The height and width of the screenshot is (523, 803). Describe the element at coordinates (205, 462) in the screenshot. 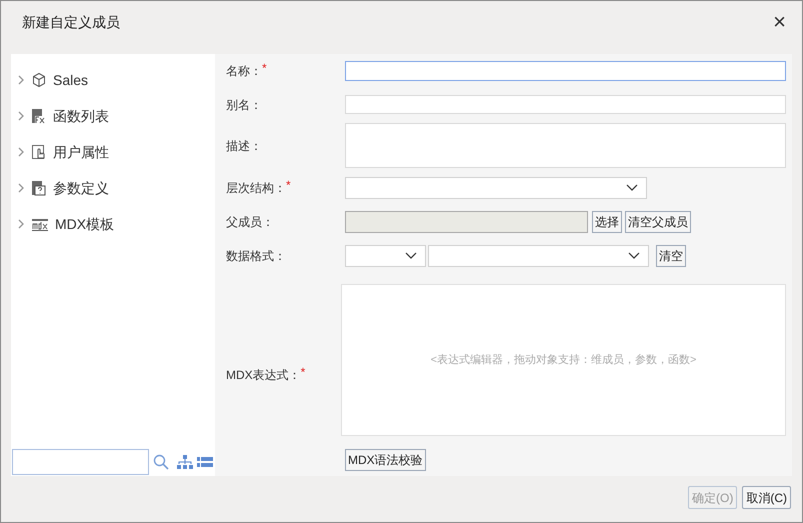

I see `list-icon` at that location.